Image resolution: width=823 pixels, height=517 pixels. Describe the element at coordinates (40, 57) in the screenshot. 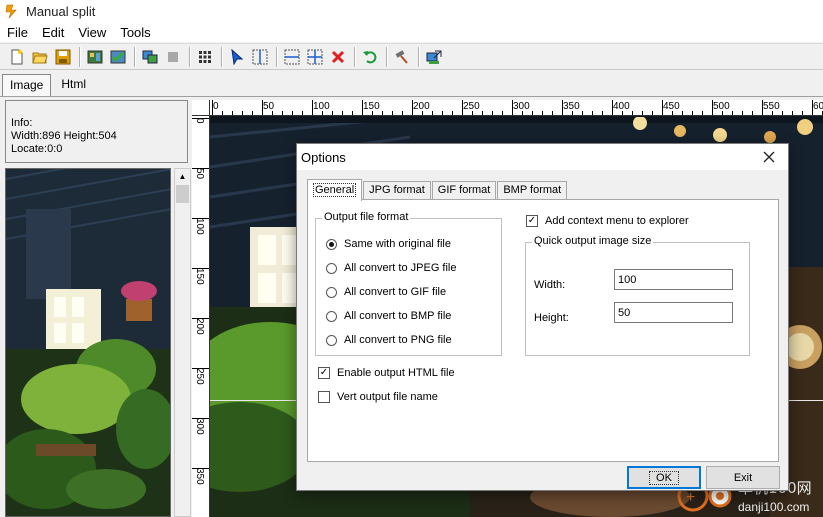

I see `open-icon` at that location.